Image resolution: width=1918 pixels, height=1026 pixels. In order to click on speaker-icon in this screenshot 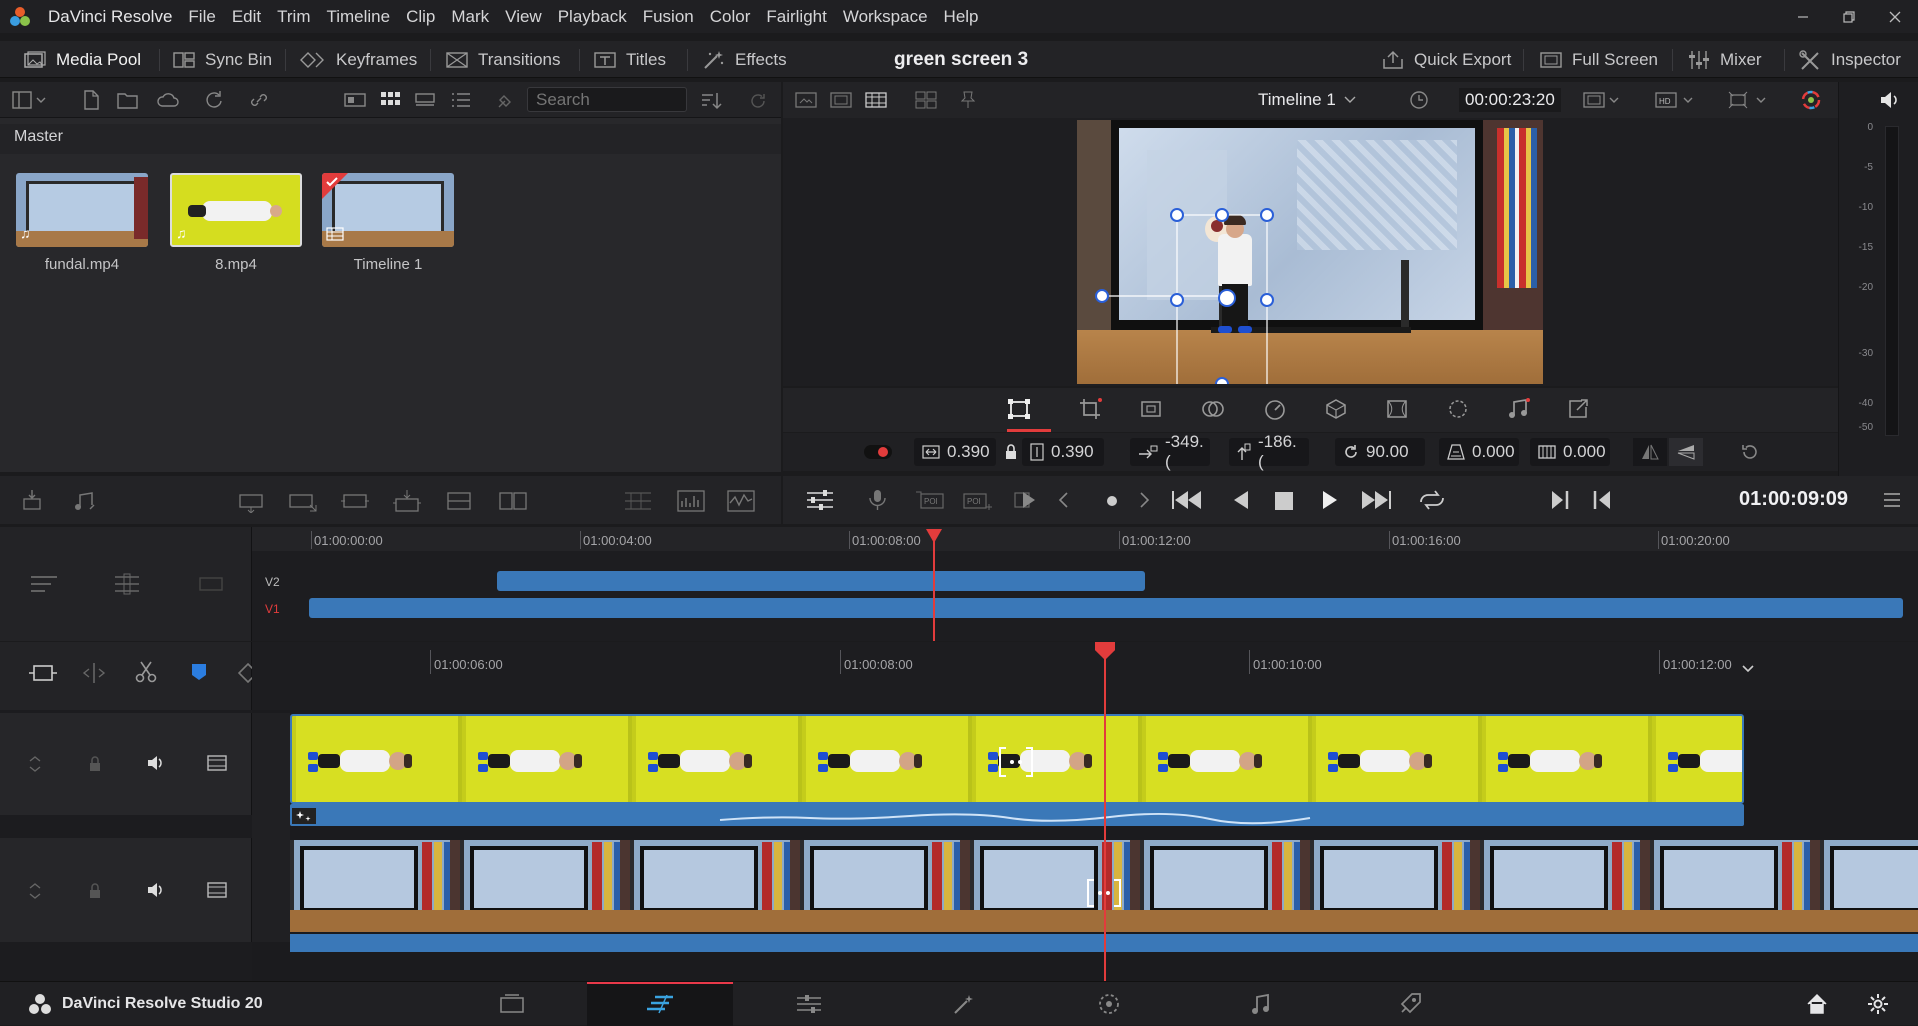, I will do `click(1890, 100)`.